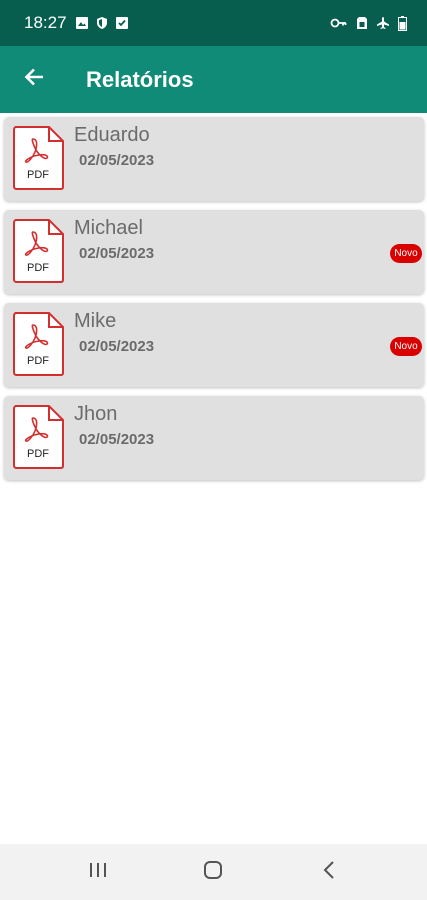 Image resolution: width=427 pixels, height=900 pixels. What do you see at coordinates (112, 135) in the screenshot?
I see `report-name: Eduardo` at bounding box center [112, 135].